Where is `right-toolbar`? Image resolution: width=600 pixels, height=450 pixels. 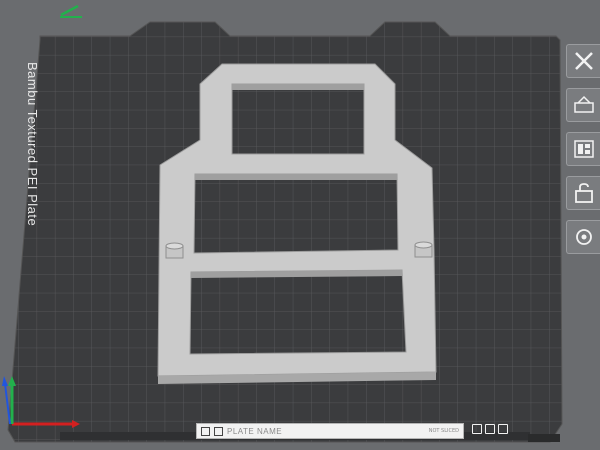 right-toolbar is located at coordinates (581, 154).